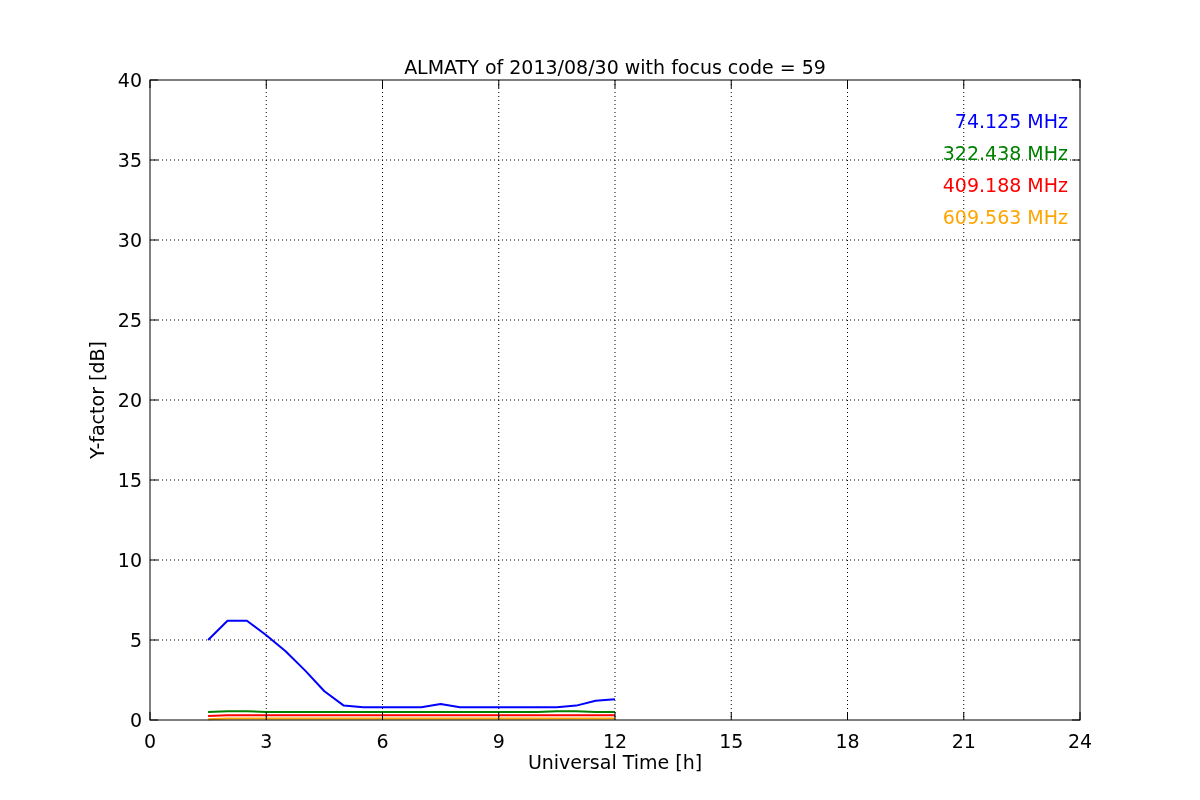  What do you see at coordinates (129, 80) in the screenshot?
I see `y-tick-label: 40` at bounding box center [129, 80].